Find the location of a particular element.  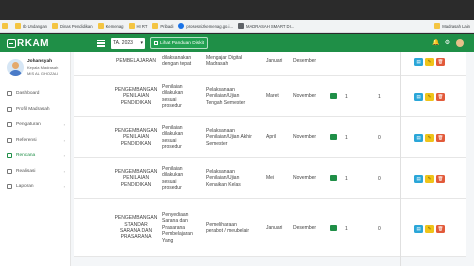

start-month-cell: Mei is located at coordinates (270, 178).